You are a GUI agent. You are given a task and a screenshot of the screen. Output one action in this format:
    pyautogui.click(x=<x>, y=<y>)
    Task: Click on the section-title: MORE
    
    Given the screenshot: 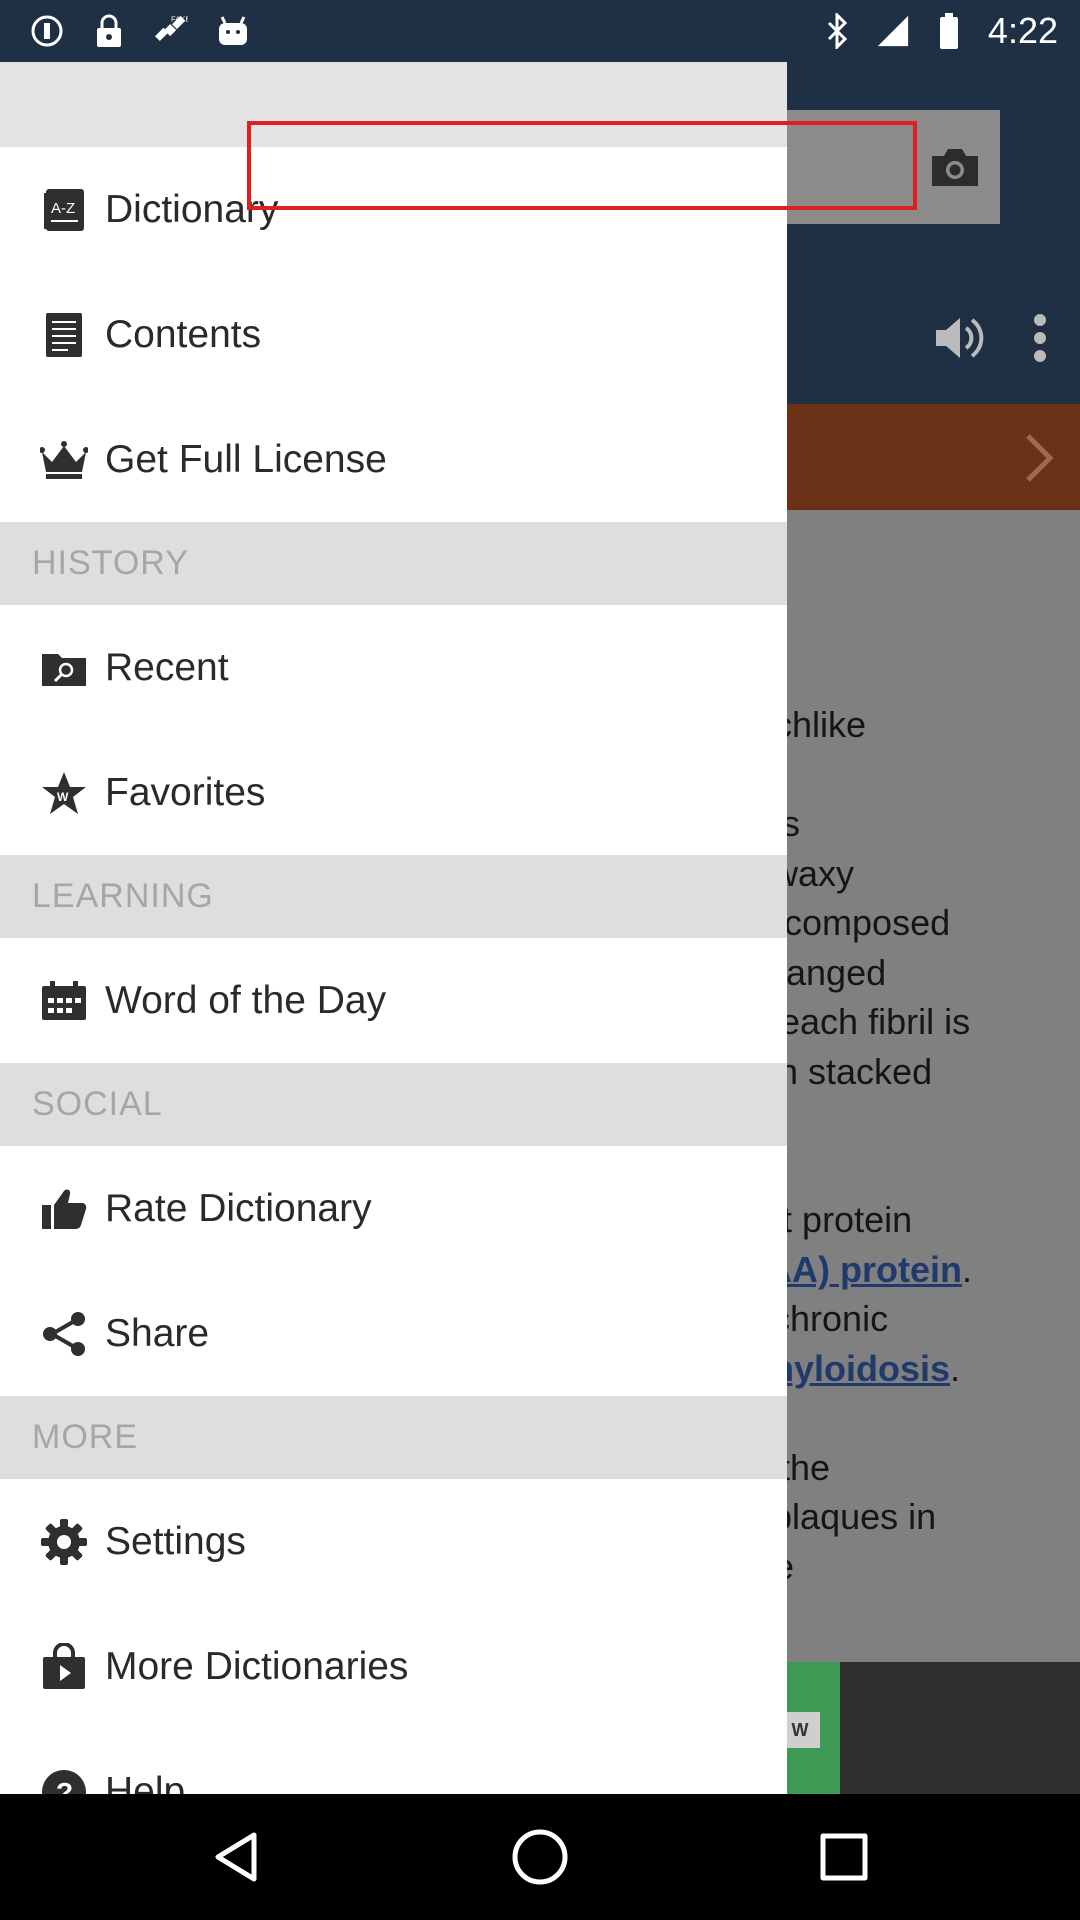 What is the action you would take?
    pyautogui.click(x=85, y=1437)
    